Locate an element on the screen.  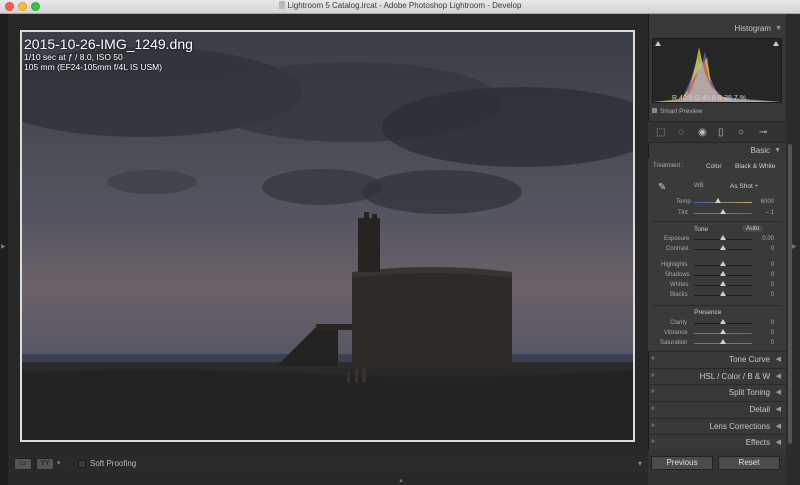
left-panel-toggle-icon: ▶ is located at coordinates (3, 246).